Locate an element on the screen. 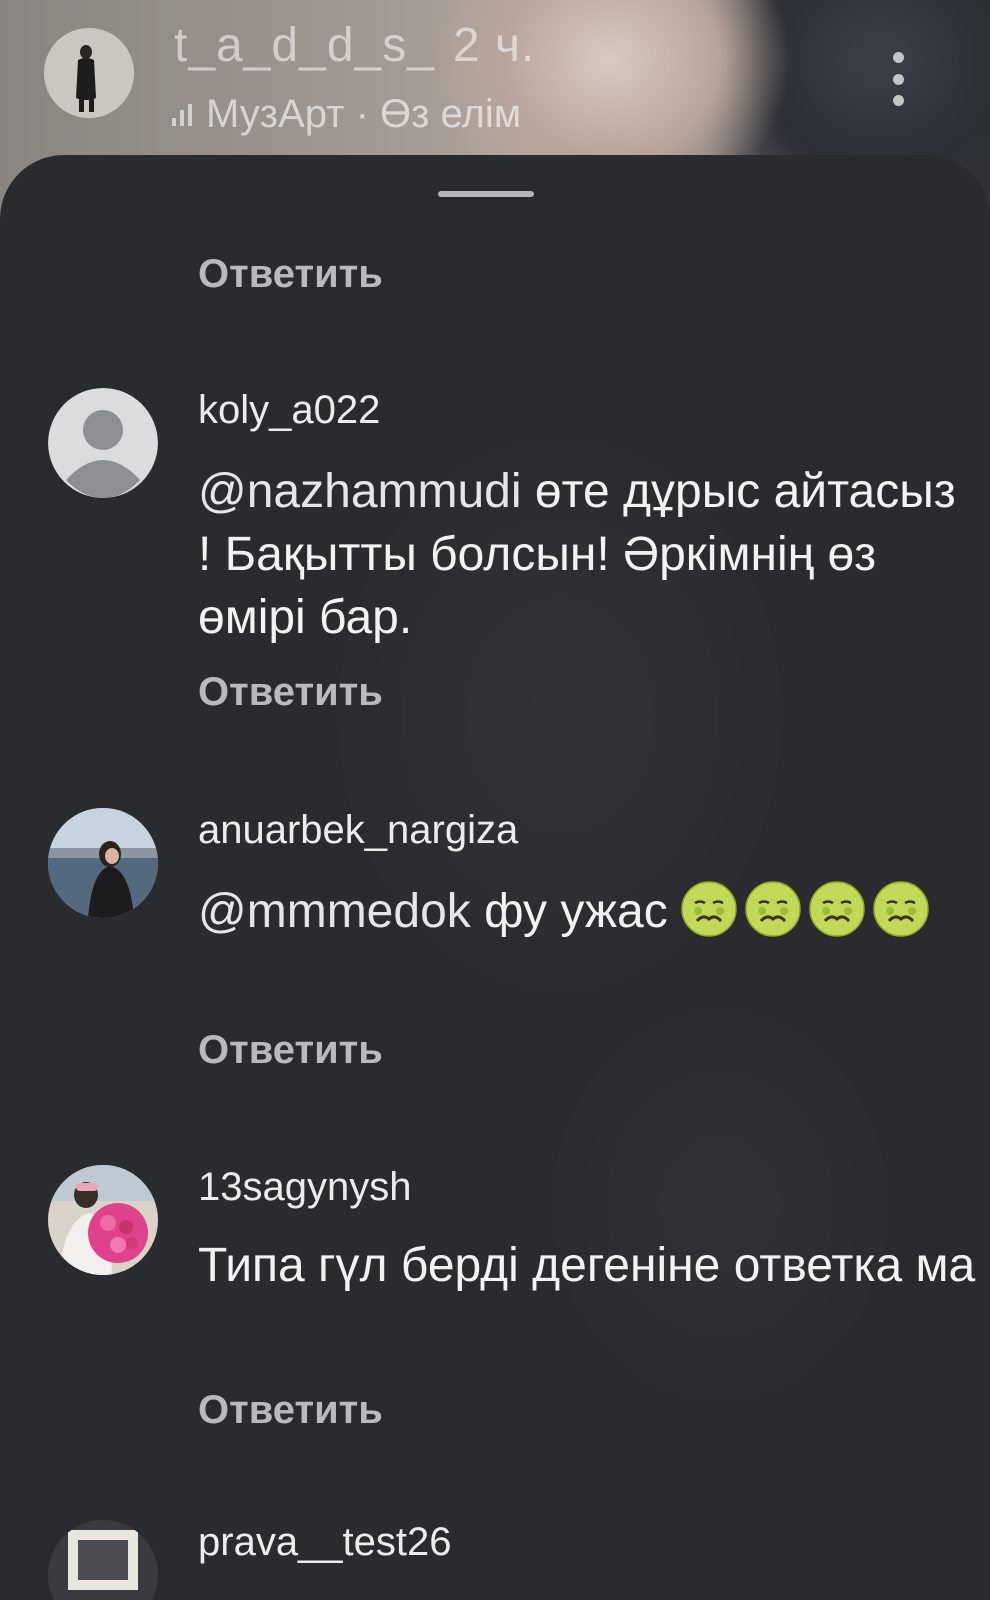  story-music-label: МузАрт · Өз елім is located at coordinates (364, 114).